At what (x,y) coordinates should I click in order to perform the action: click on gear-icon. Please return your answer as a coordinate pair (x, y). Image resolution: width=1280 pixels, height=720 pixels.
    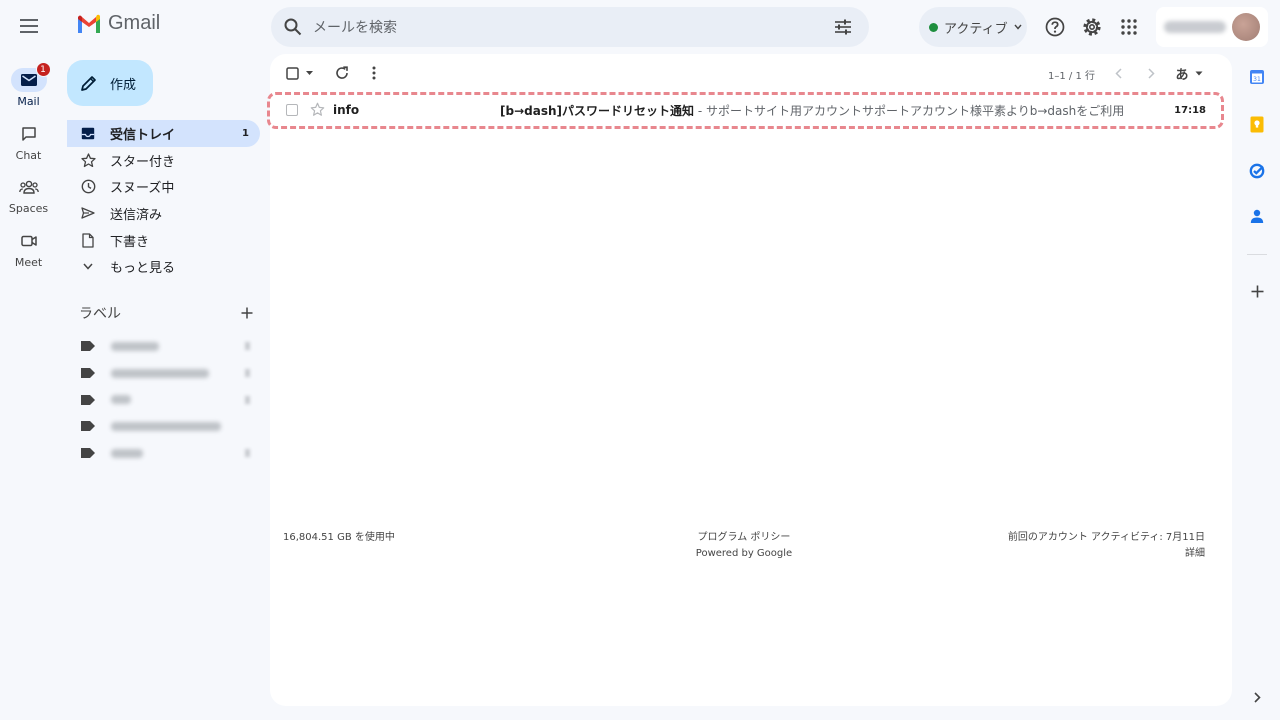
    Looking at the image, I should click on (1092, 27).